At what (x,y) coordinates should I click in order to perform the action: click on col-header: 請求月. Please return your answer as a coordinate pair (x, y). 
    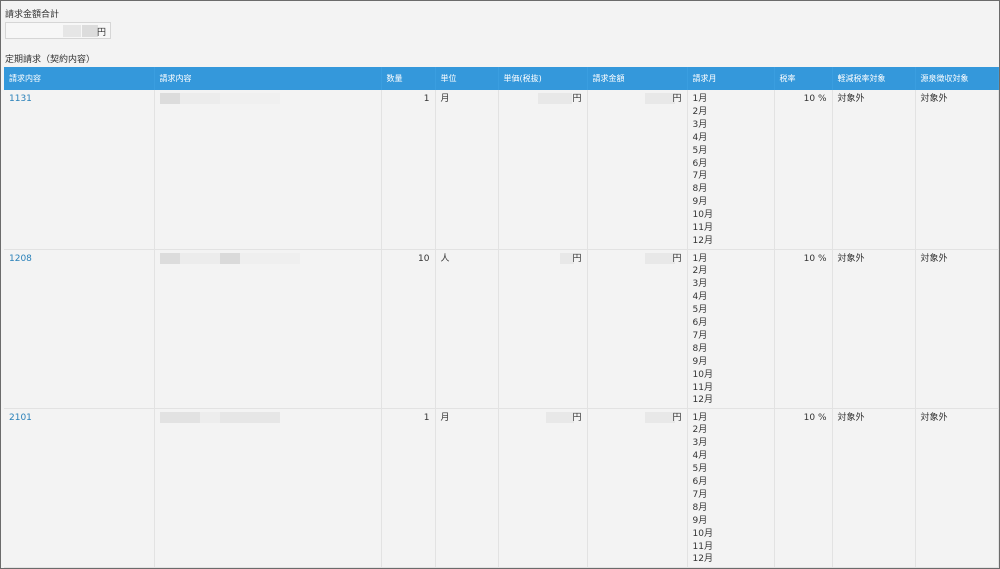
    Looking at the image, I should click on (731, 78).